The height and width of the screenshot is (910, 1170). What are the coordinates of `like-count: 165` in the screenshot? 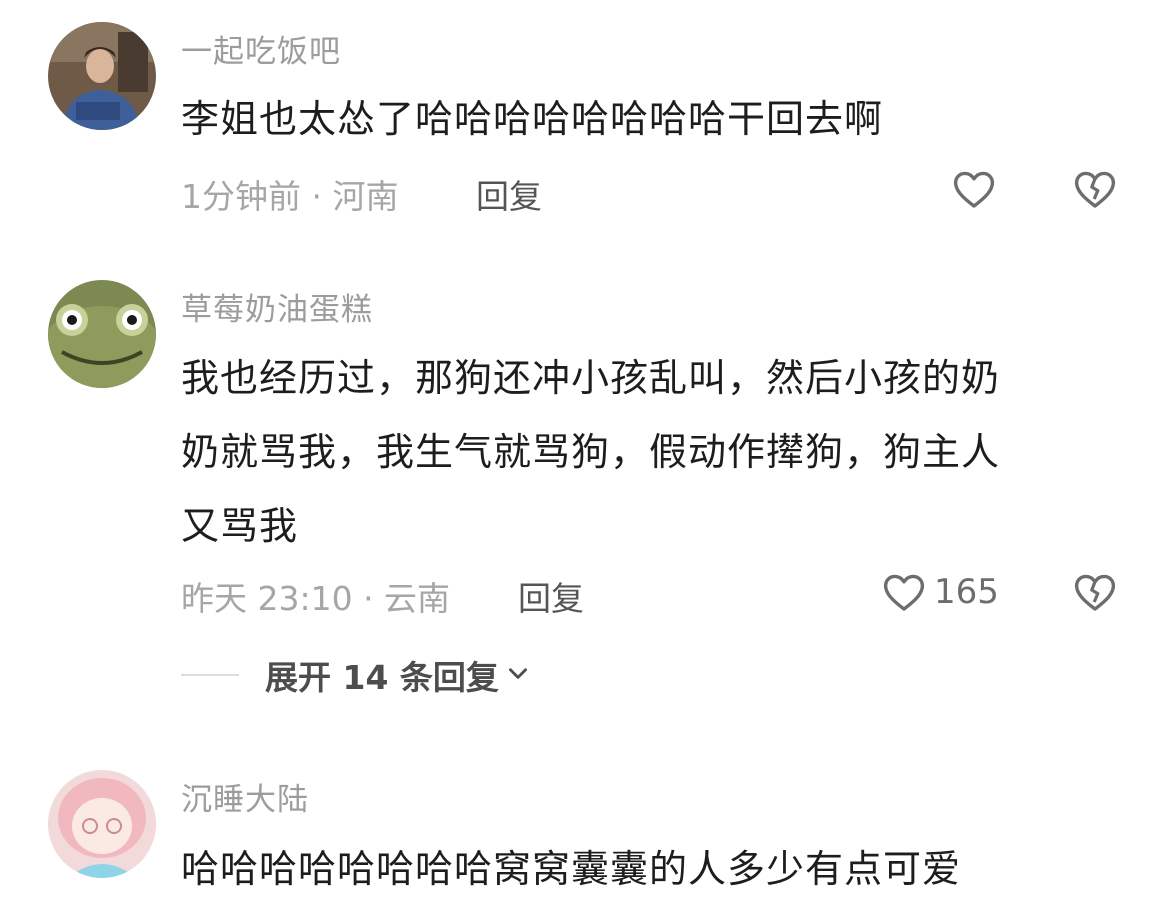 It's located at (966, 592).